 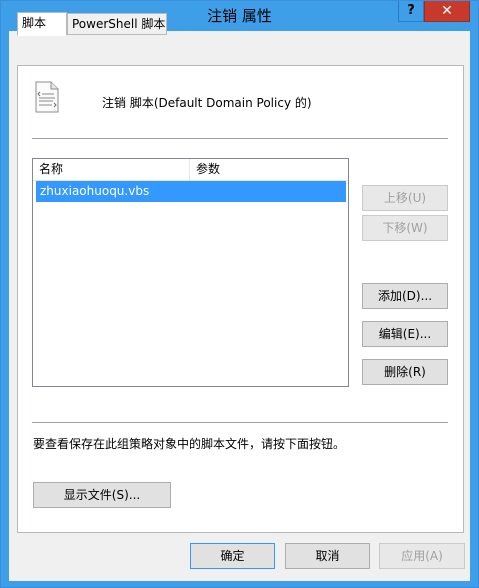 I want to click on list-item-name: zhuxiaohuoqu.vbs, so click(x=95, y=191).